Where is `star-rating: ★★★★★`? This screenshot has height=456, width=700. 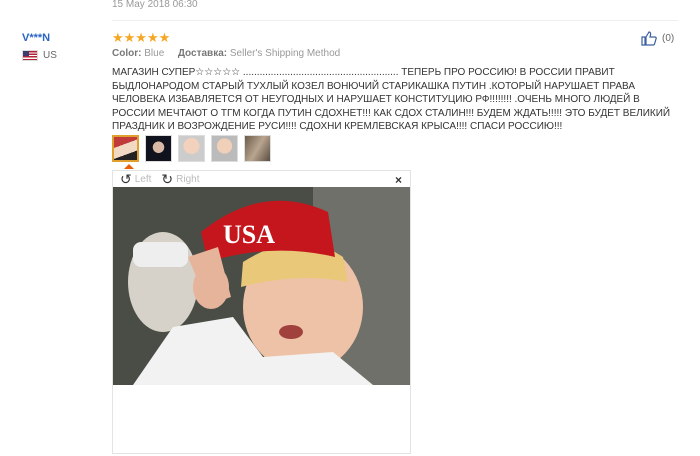 star-rating: ★★★★★ is located at coordinates (141, 37).